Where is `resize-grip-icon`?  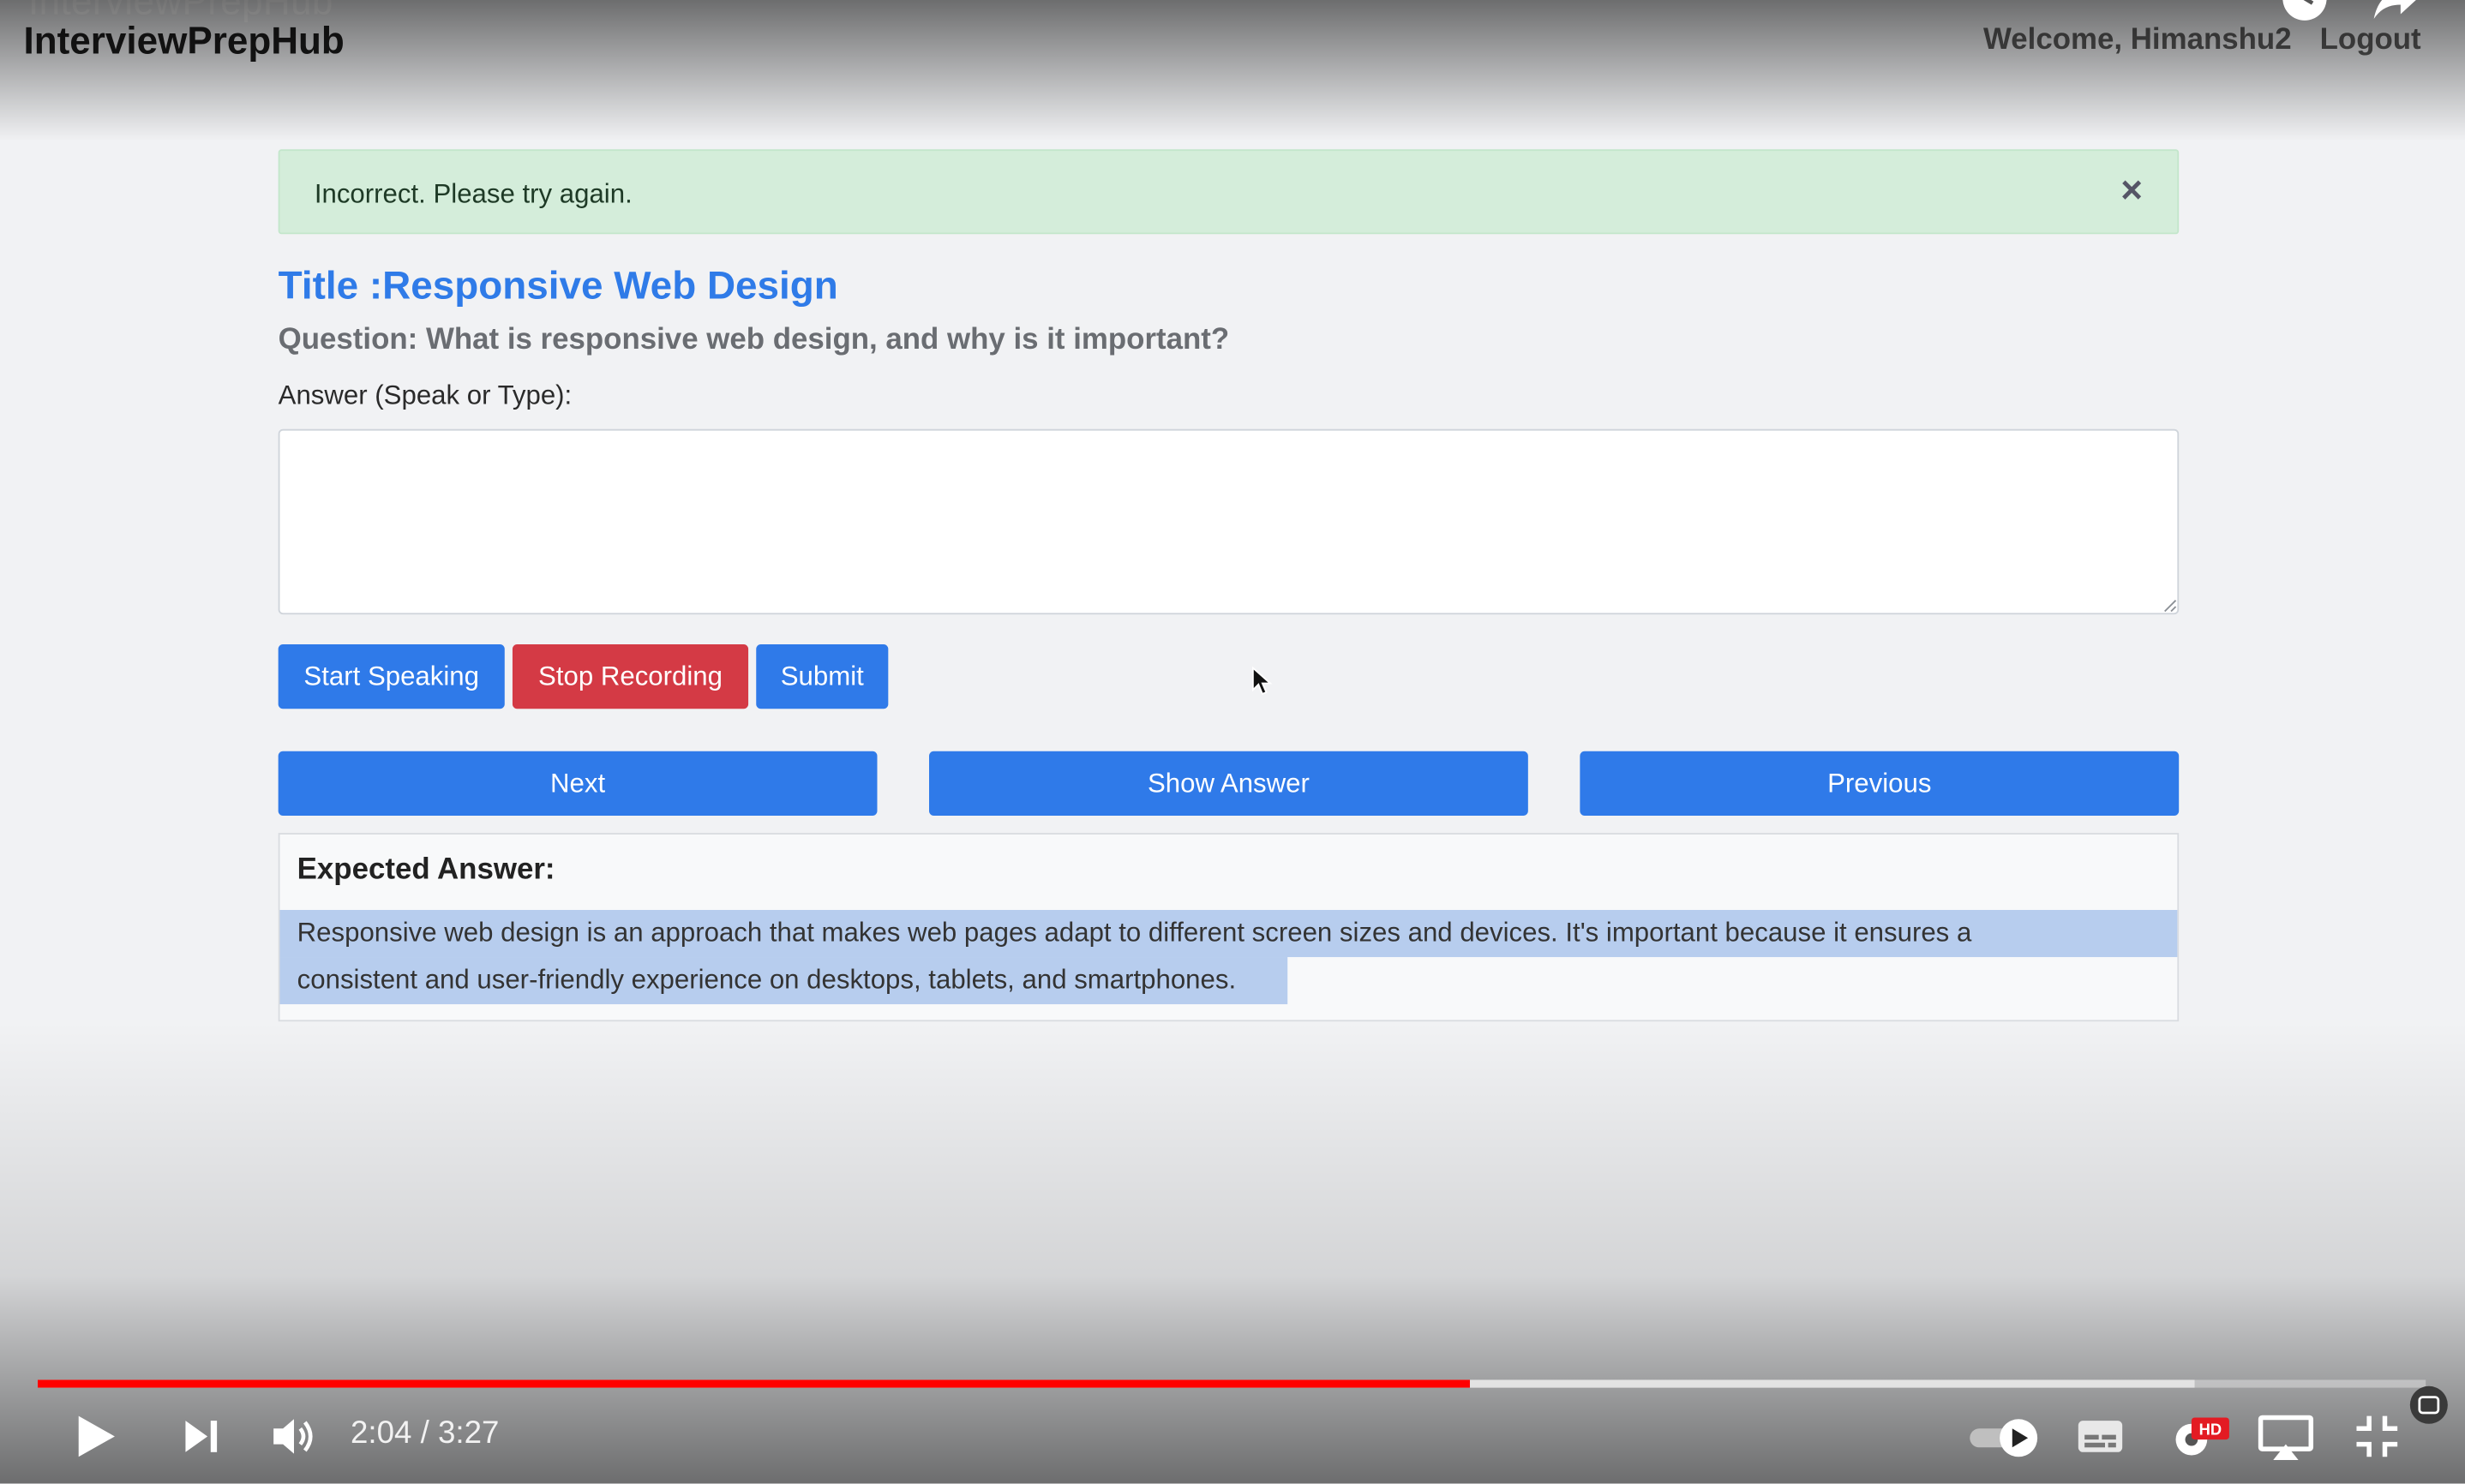
resize-grip-icon is located at coordinates (2170, 606).